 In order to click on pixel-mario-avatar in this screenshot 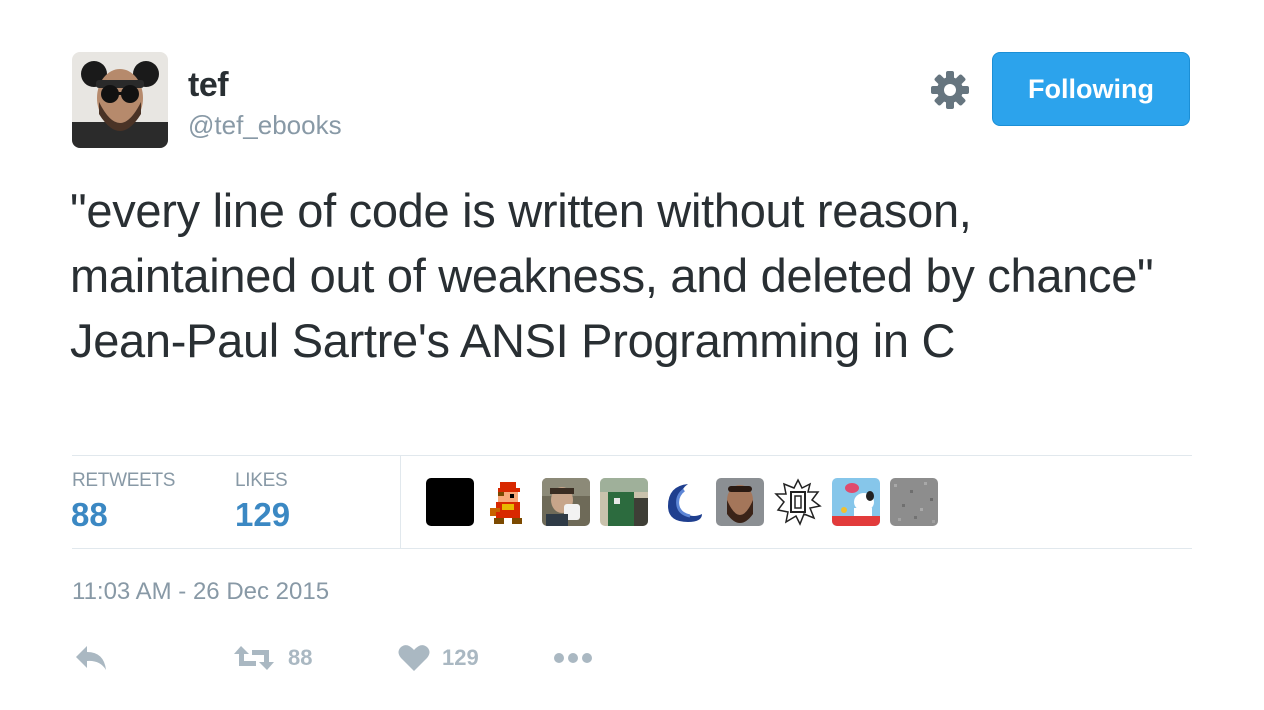, I will do `click(508, 502)`.